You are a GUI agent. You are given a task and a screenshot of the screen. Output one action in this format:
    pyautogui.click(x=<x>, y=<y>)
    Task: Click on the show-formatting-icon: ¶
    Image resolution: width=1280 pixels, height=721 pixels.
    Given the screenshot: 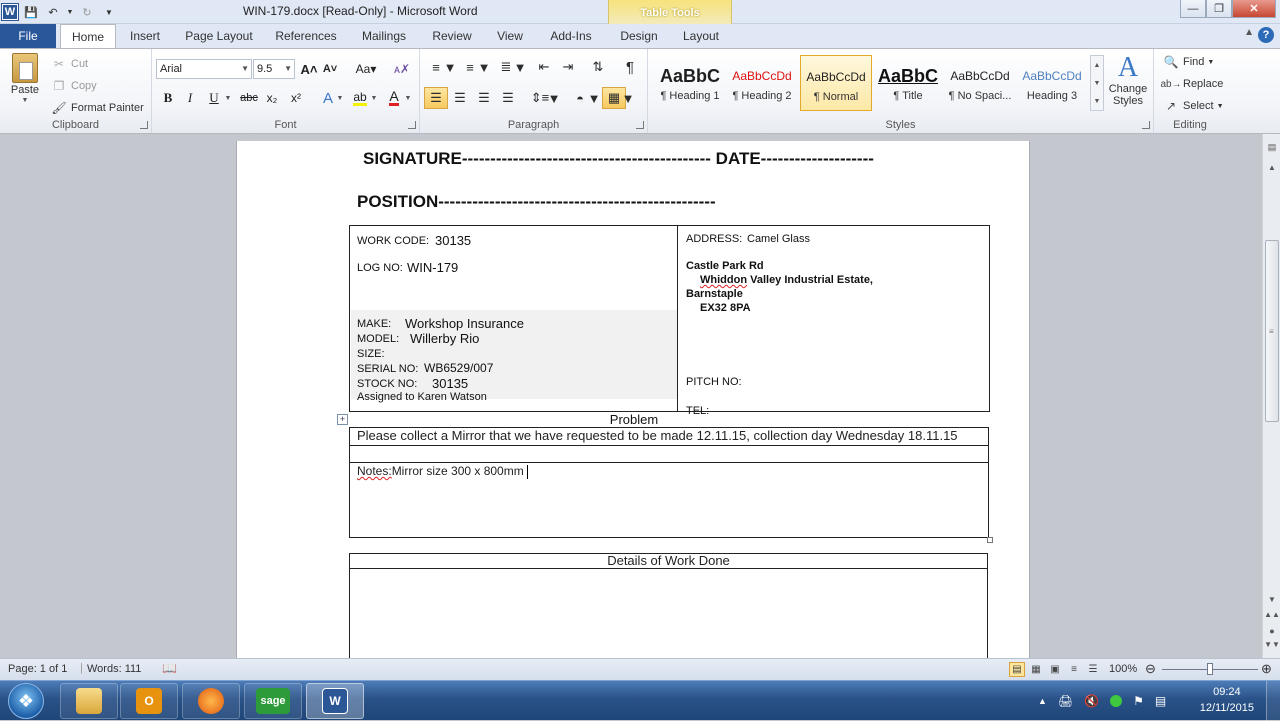 What is the action you would take?
    pyautogui.click(x=630, y=67)
    